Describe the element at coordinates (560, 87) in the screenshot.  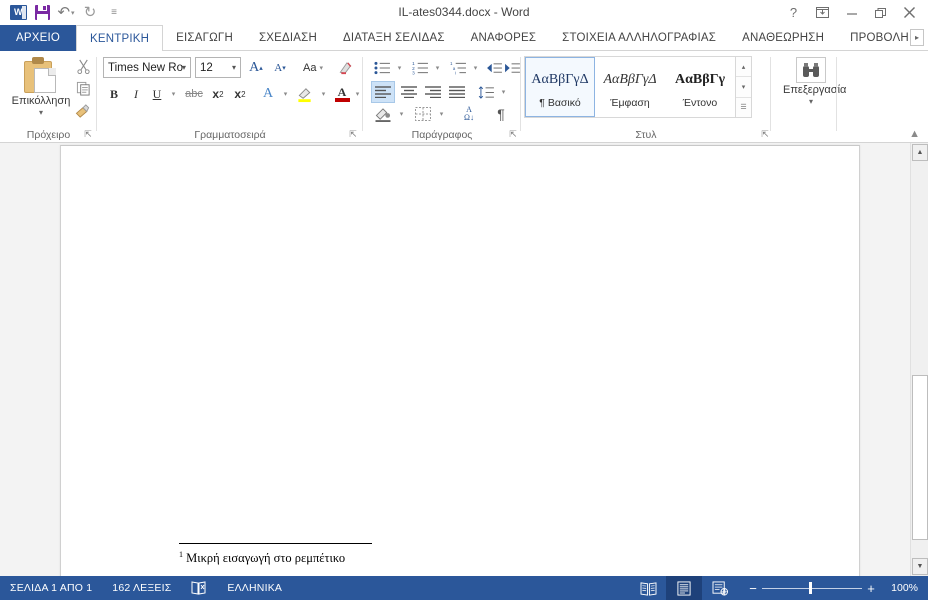
I see `style-item-normal: ΑαΒβΓγΔ ¶ Βασικό` at that location.